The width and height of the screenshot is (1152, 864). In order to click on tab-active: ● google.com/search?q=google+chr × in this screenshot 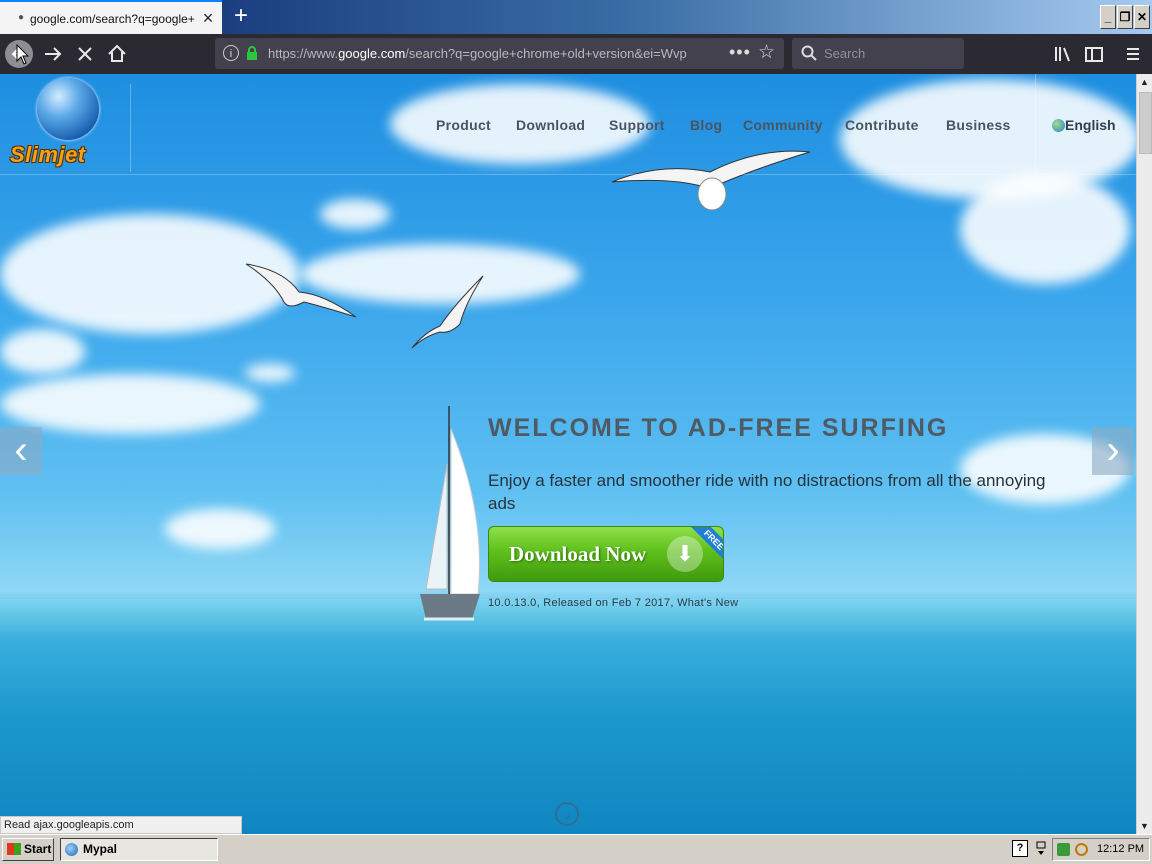, I will do `click(111, 17)`.